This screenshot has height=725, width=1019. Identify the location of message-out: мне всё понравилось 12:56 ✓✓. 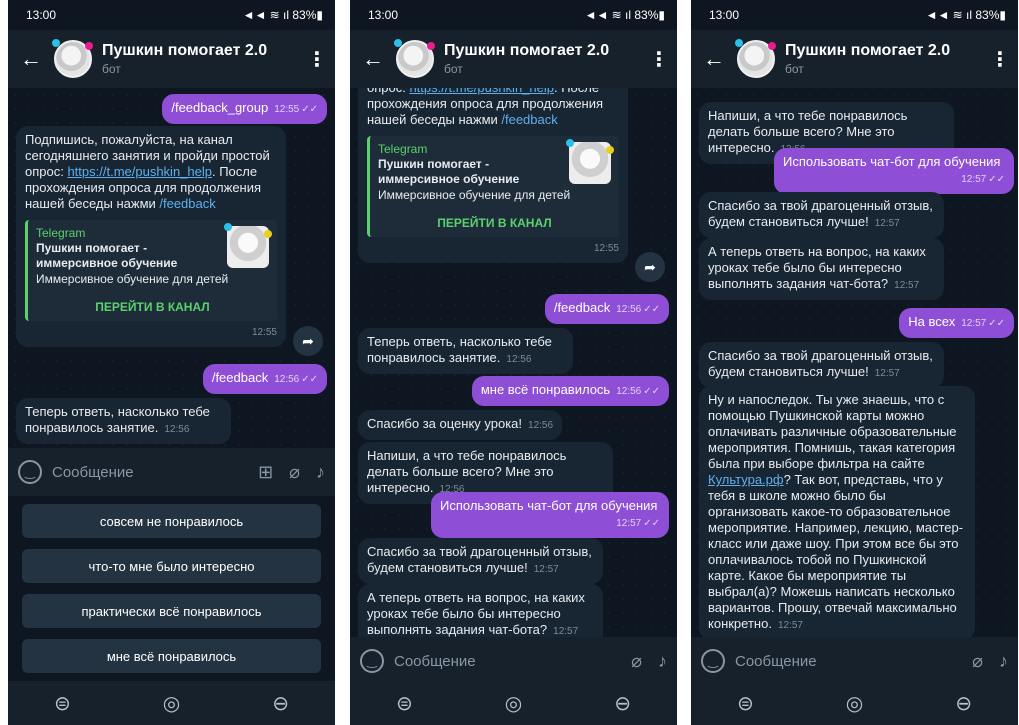
(570, 391).